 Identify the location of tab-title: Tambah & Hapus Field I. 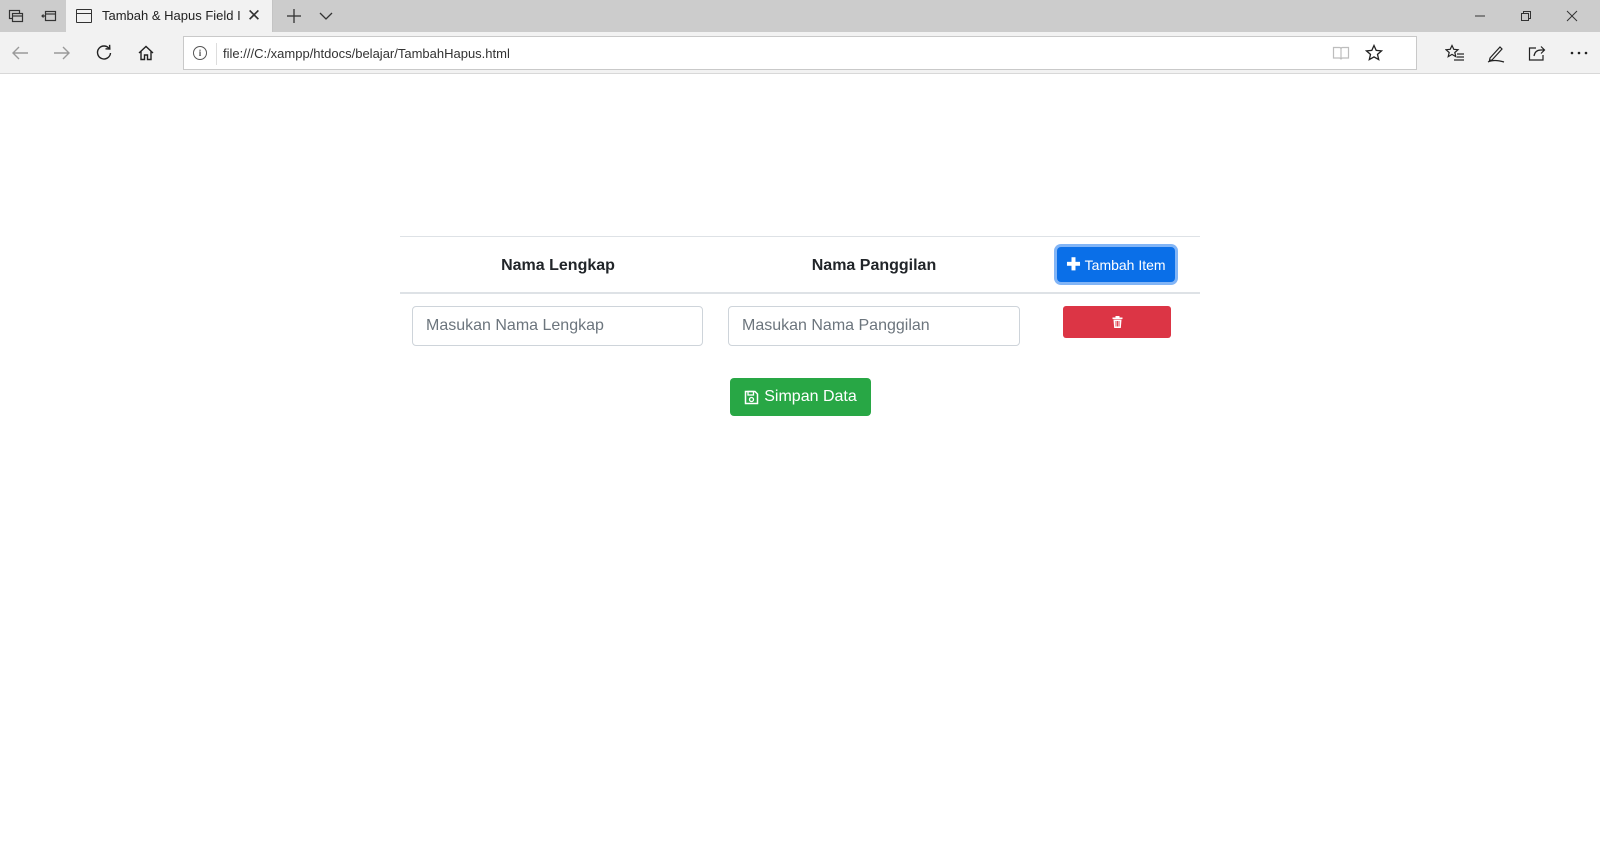
(171, 15).